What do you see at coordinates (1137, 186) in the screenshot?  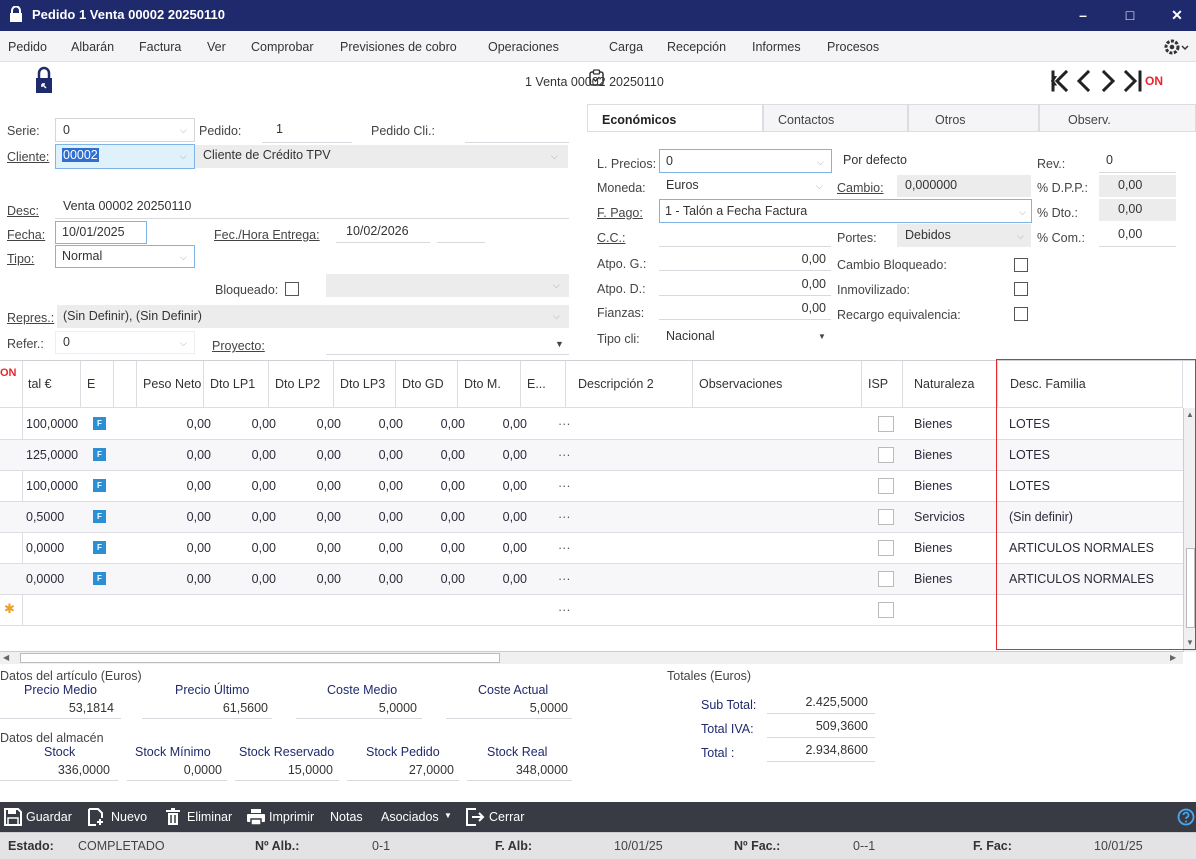 I see `dpp-field: 0,00` at bounding box center [1137, 186].